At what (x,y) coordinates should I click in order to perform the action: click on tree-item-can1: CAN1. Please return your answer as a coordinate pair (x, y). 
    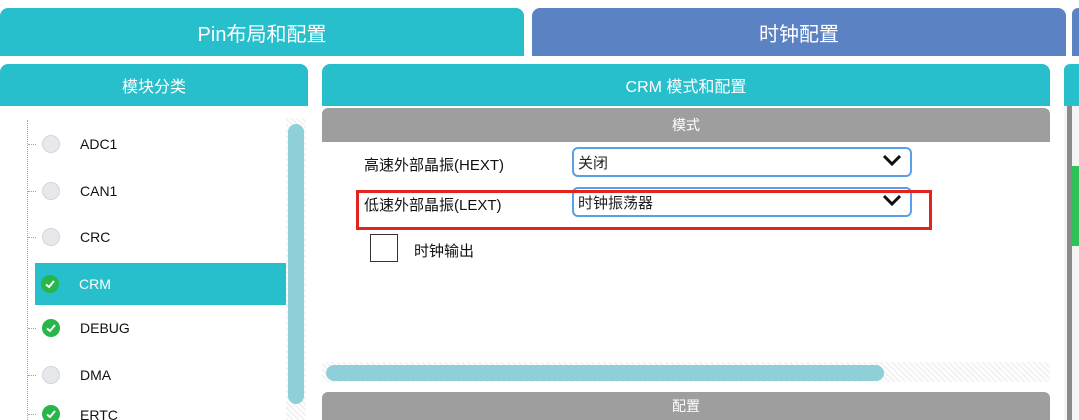
    Looking at the image, I should click on (157, 191).